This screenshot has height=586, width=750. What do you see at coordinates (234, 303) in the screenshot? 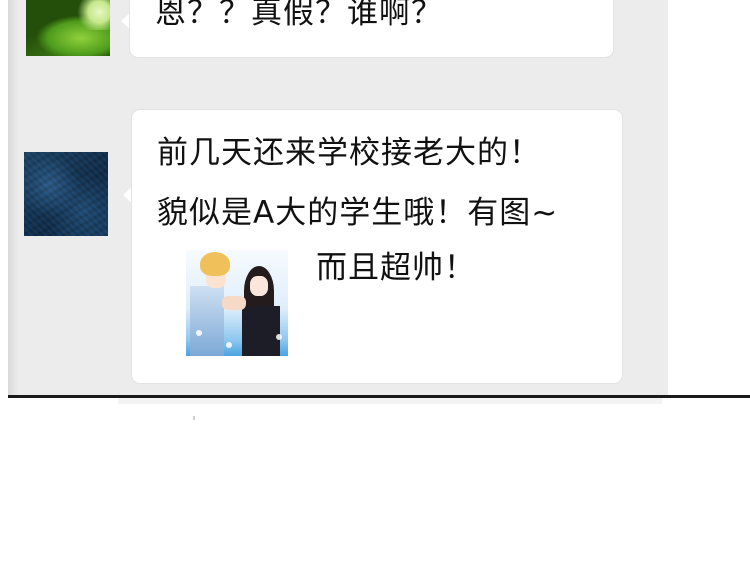
I see `sticker-hands` at bounding box center [234, 303].